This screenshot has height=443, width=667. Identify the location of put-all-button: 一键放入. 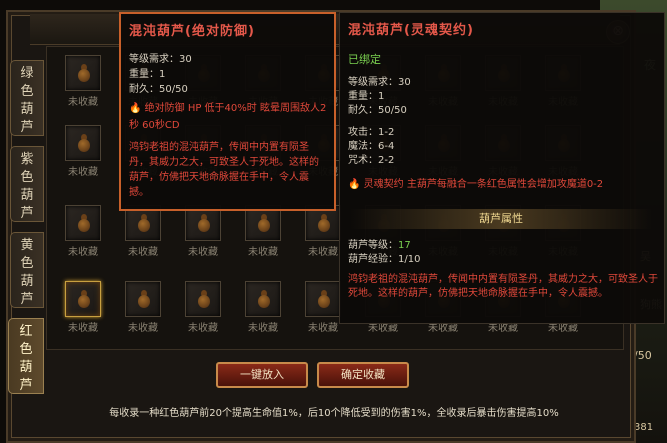
(262, 375).